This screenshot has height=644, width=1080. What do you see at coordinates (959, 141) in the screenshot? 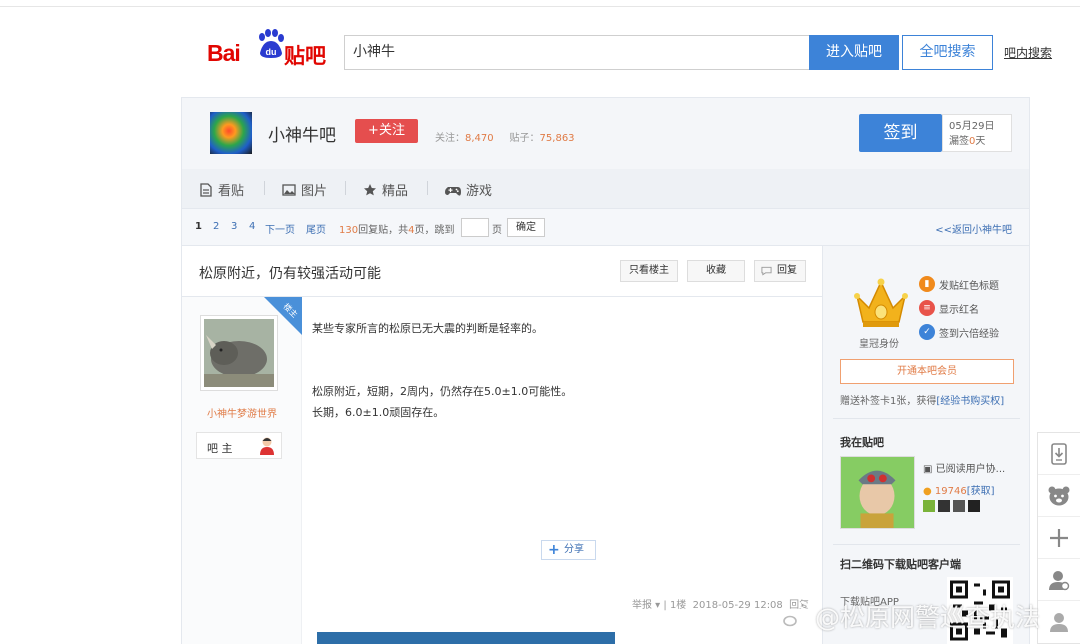
I see `sign-missed-prefix: 漏签` at bounding box center [959, 141].